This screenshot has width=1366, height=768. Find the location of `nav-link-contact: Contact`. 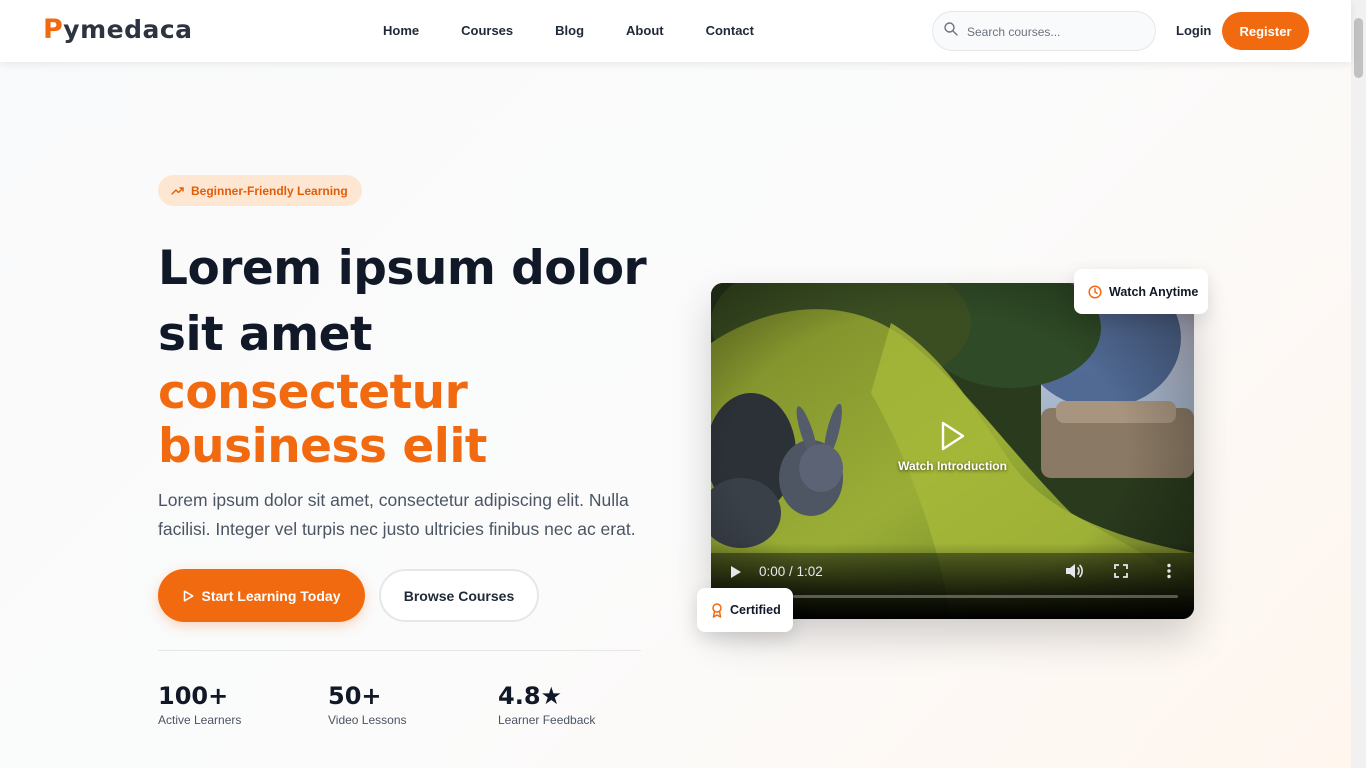

nav-link-contact: Contact is located at coordinates (730, 30).